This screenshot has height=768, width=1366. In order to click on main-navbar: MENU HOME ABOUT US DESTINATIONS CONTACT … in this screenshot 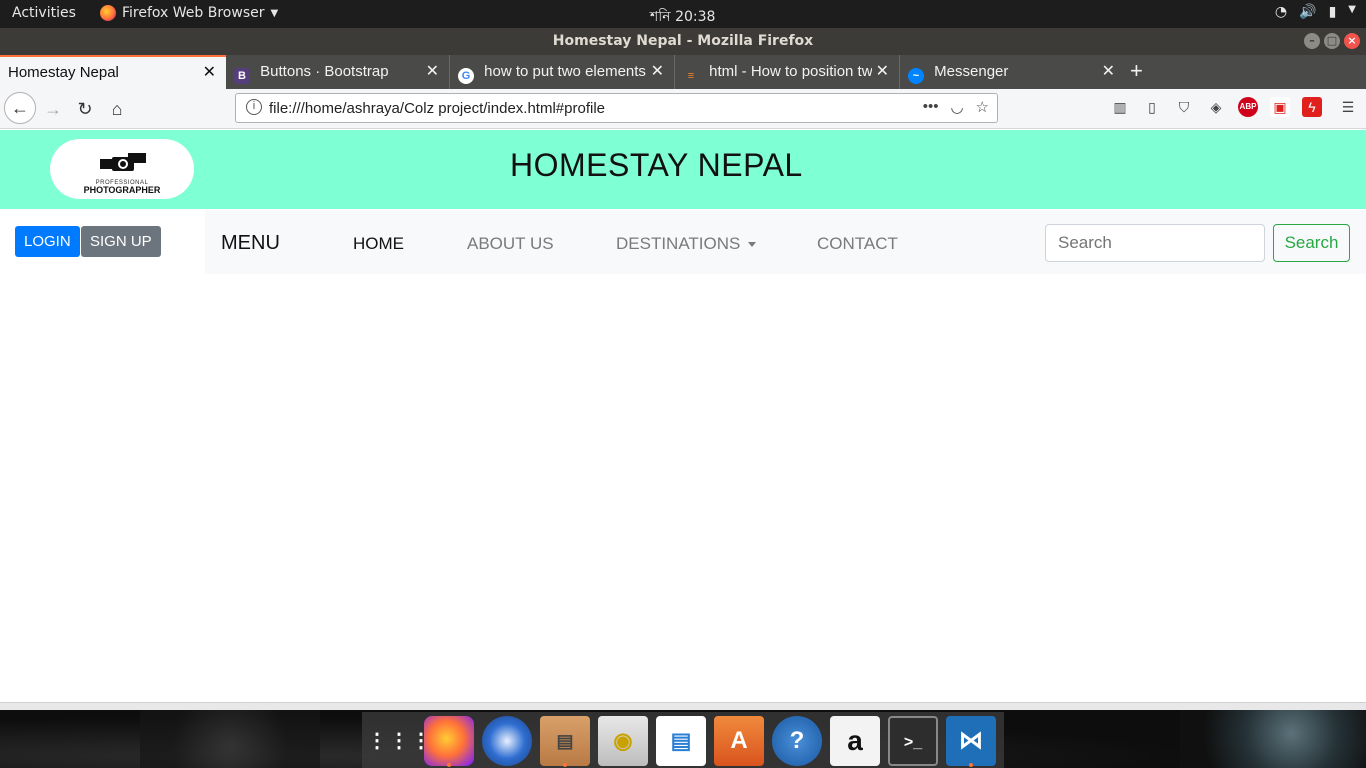, I will do `click(785, 242)`.